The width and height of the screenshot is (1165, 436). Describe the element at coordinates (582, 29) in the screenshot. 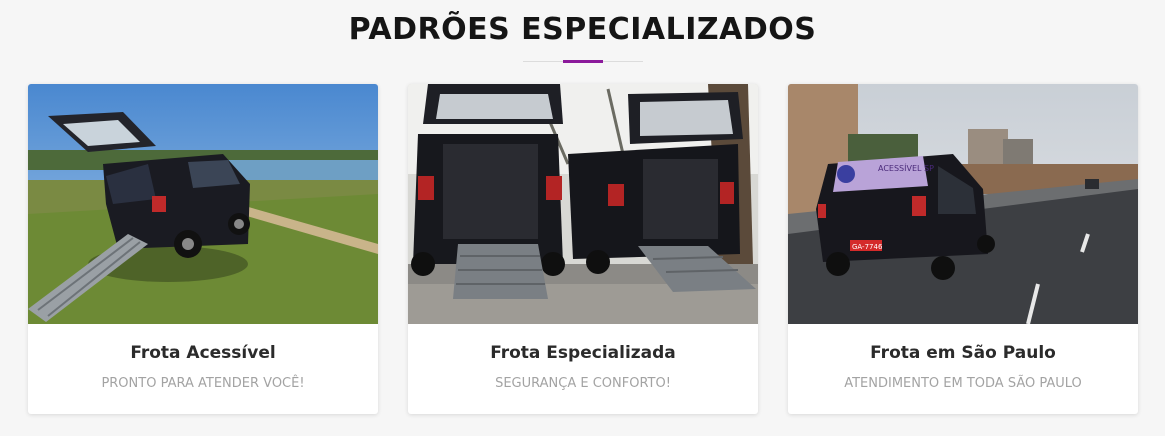

I see `section-title: PADRÕES ESPECIALIZADOS` at that location.